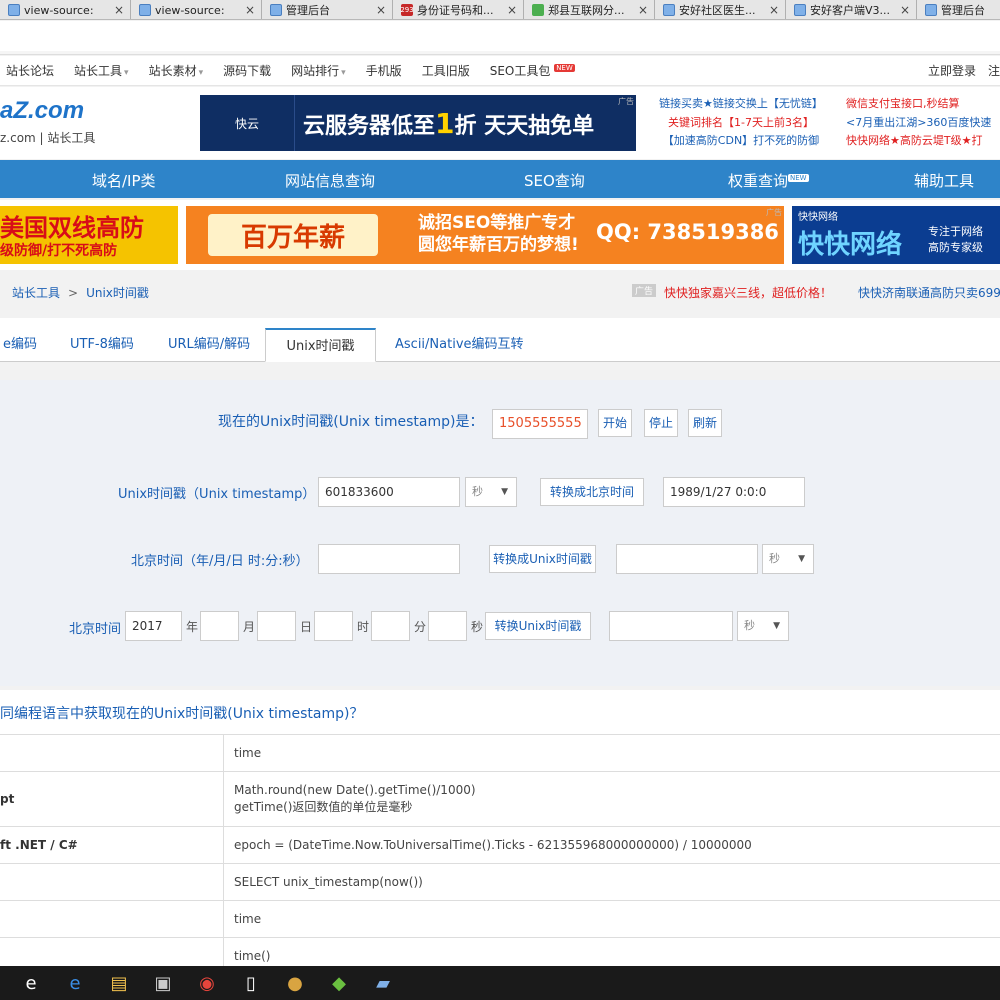 This screenshot has height=1000, width=1000. What do you see at coordinates (720, 9) in the screenshot?
I see `browser-tab: 安好社区医生... ×` at bounding box center [720, 9].